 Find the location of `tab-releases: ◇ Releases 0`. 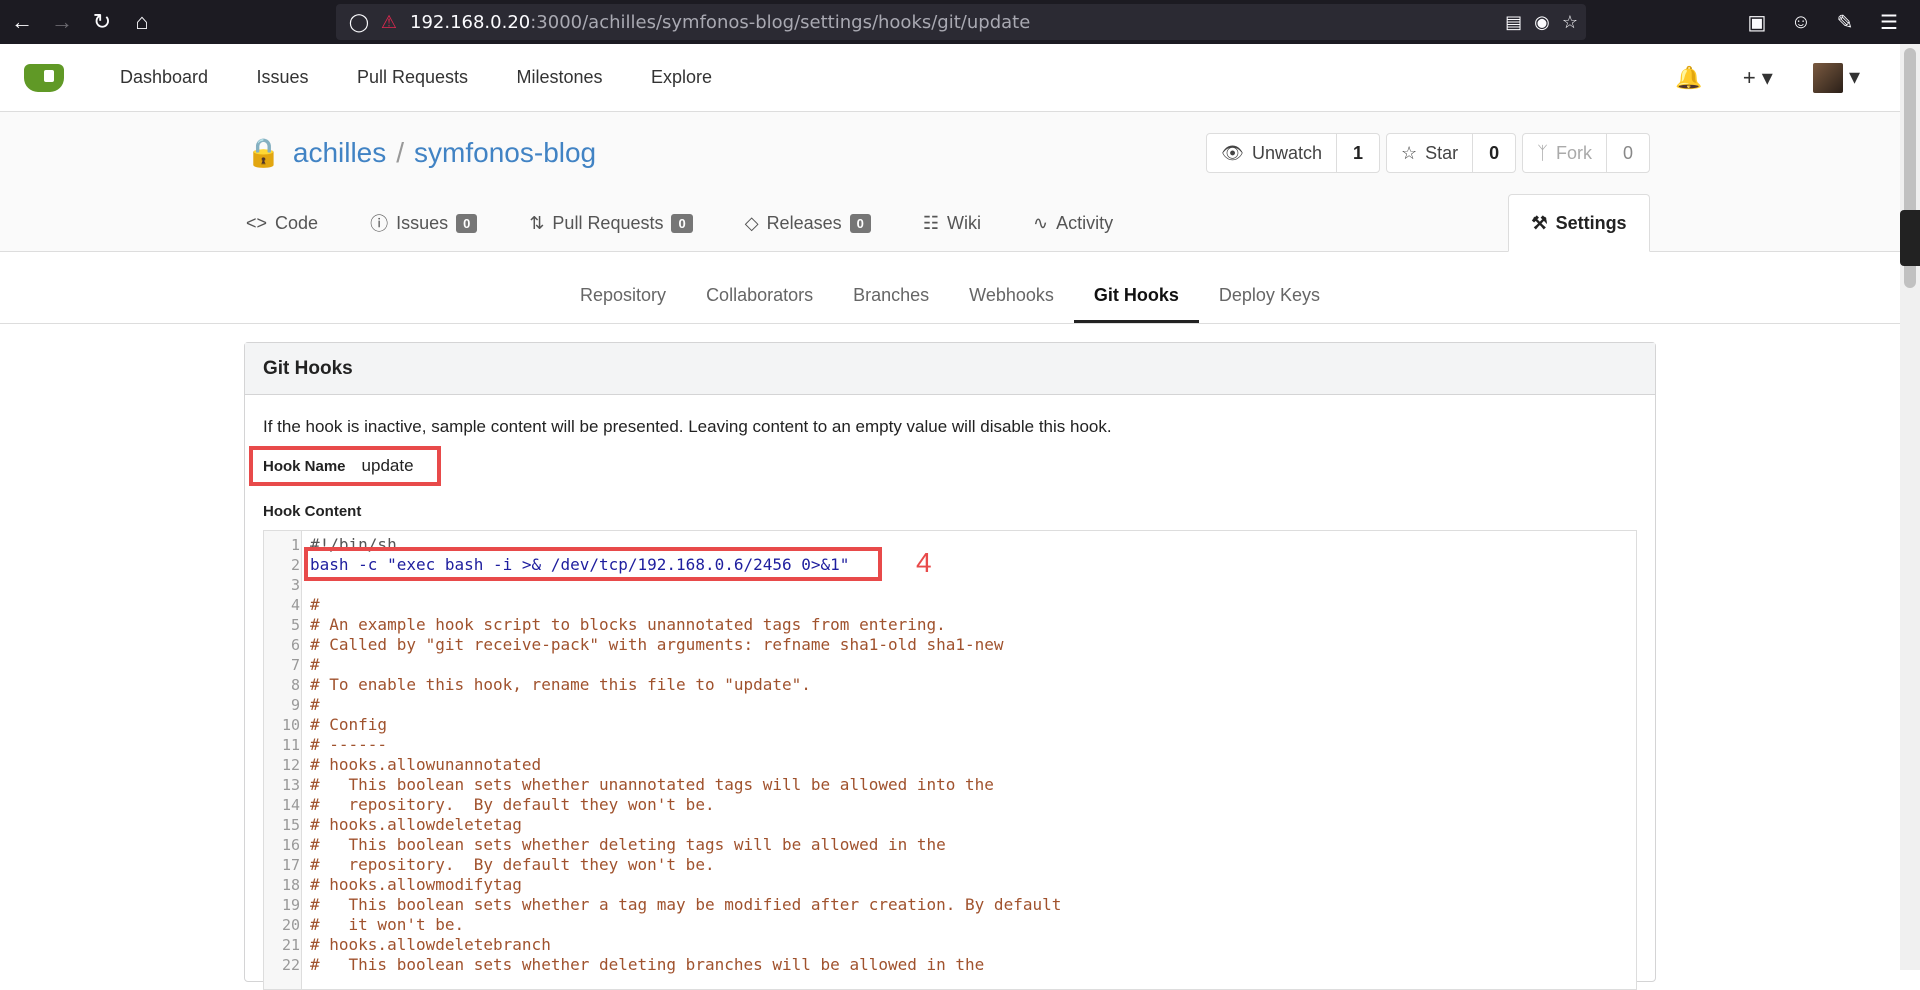

tab-releases: ◇ Releases 0 is located at coordinates (808, 223).